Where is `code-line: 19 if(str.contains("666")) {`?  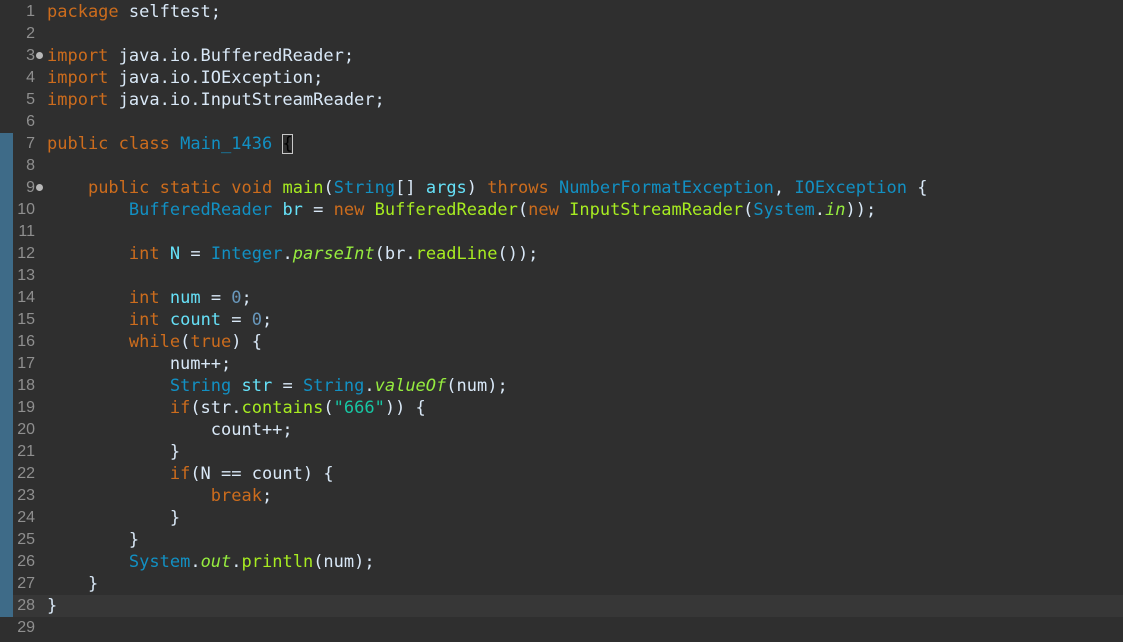 code-line: 19 if(str.contains("666")) { is located at coordinates (561, 408).